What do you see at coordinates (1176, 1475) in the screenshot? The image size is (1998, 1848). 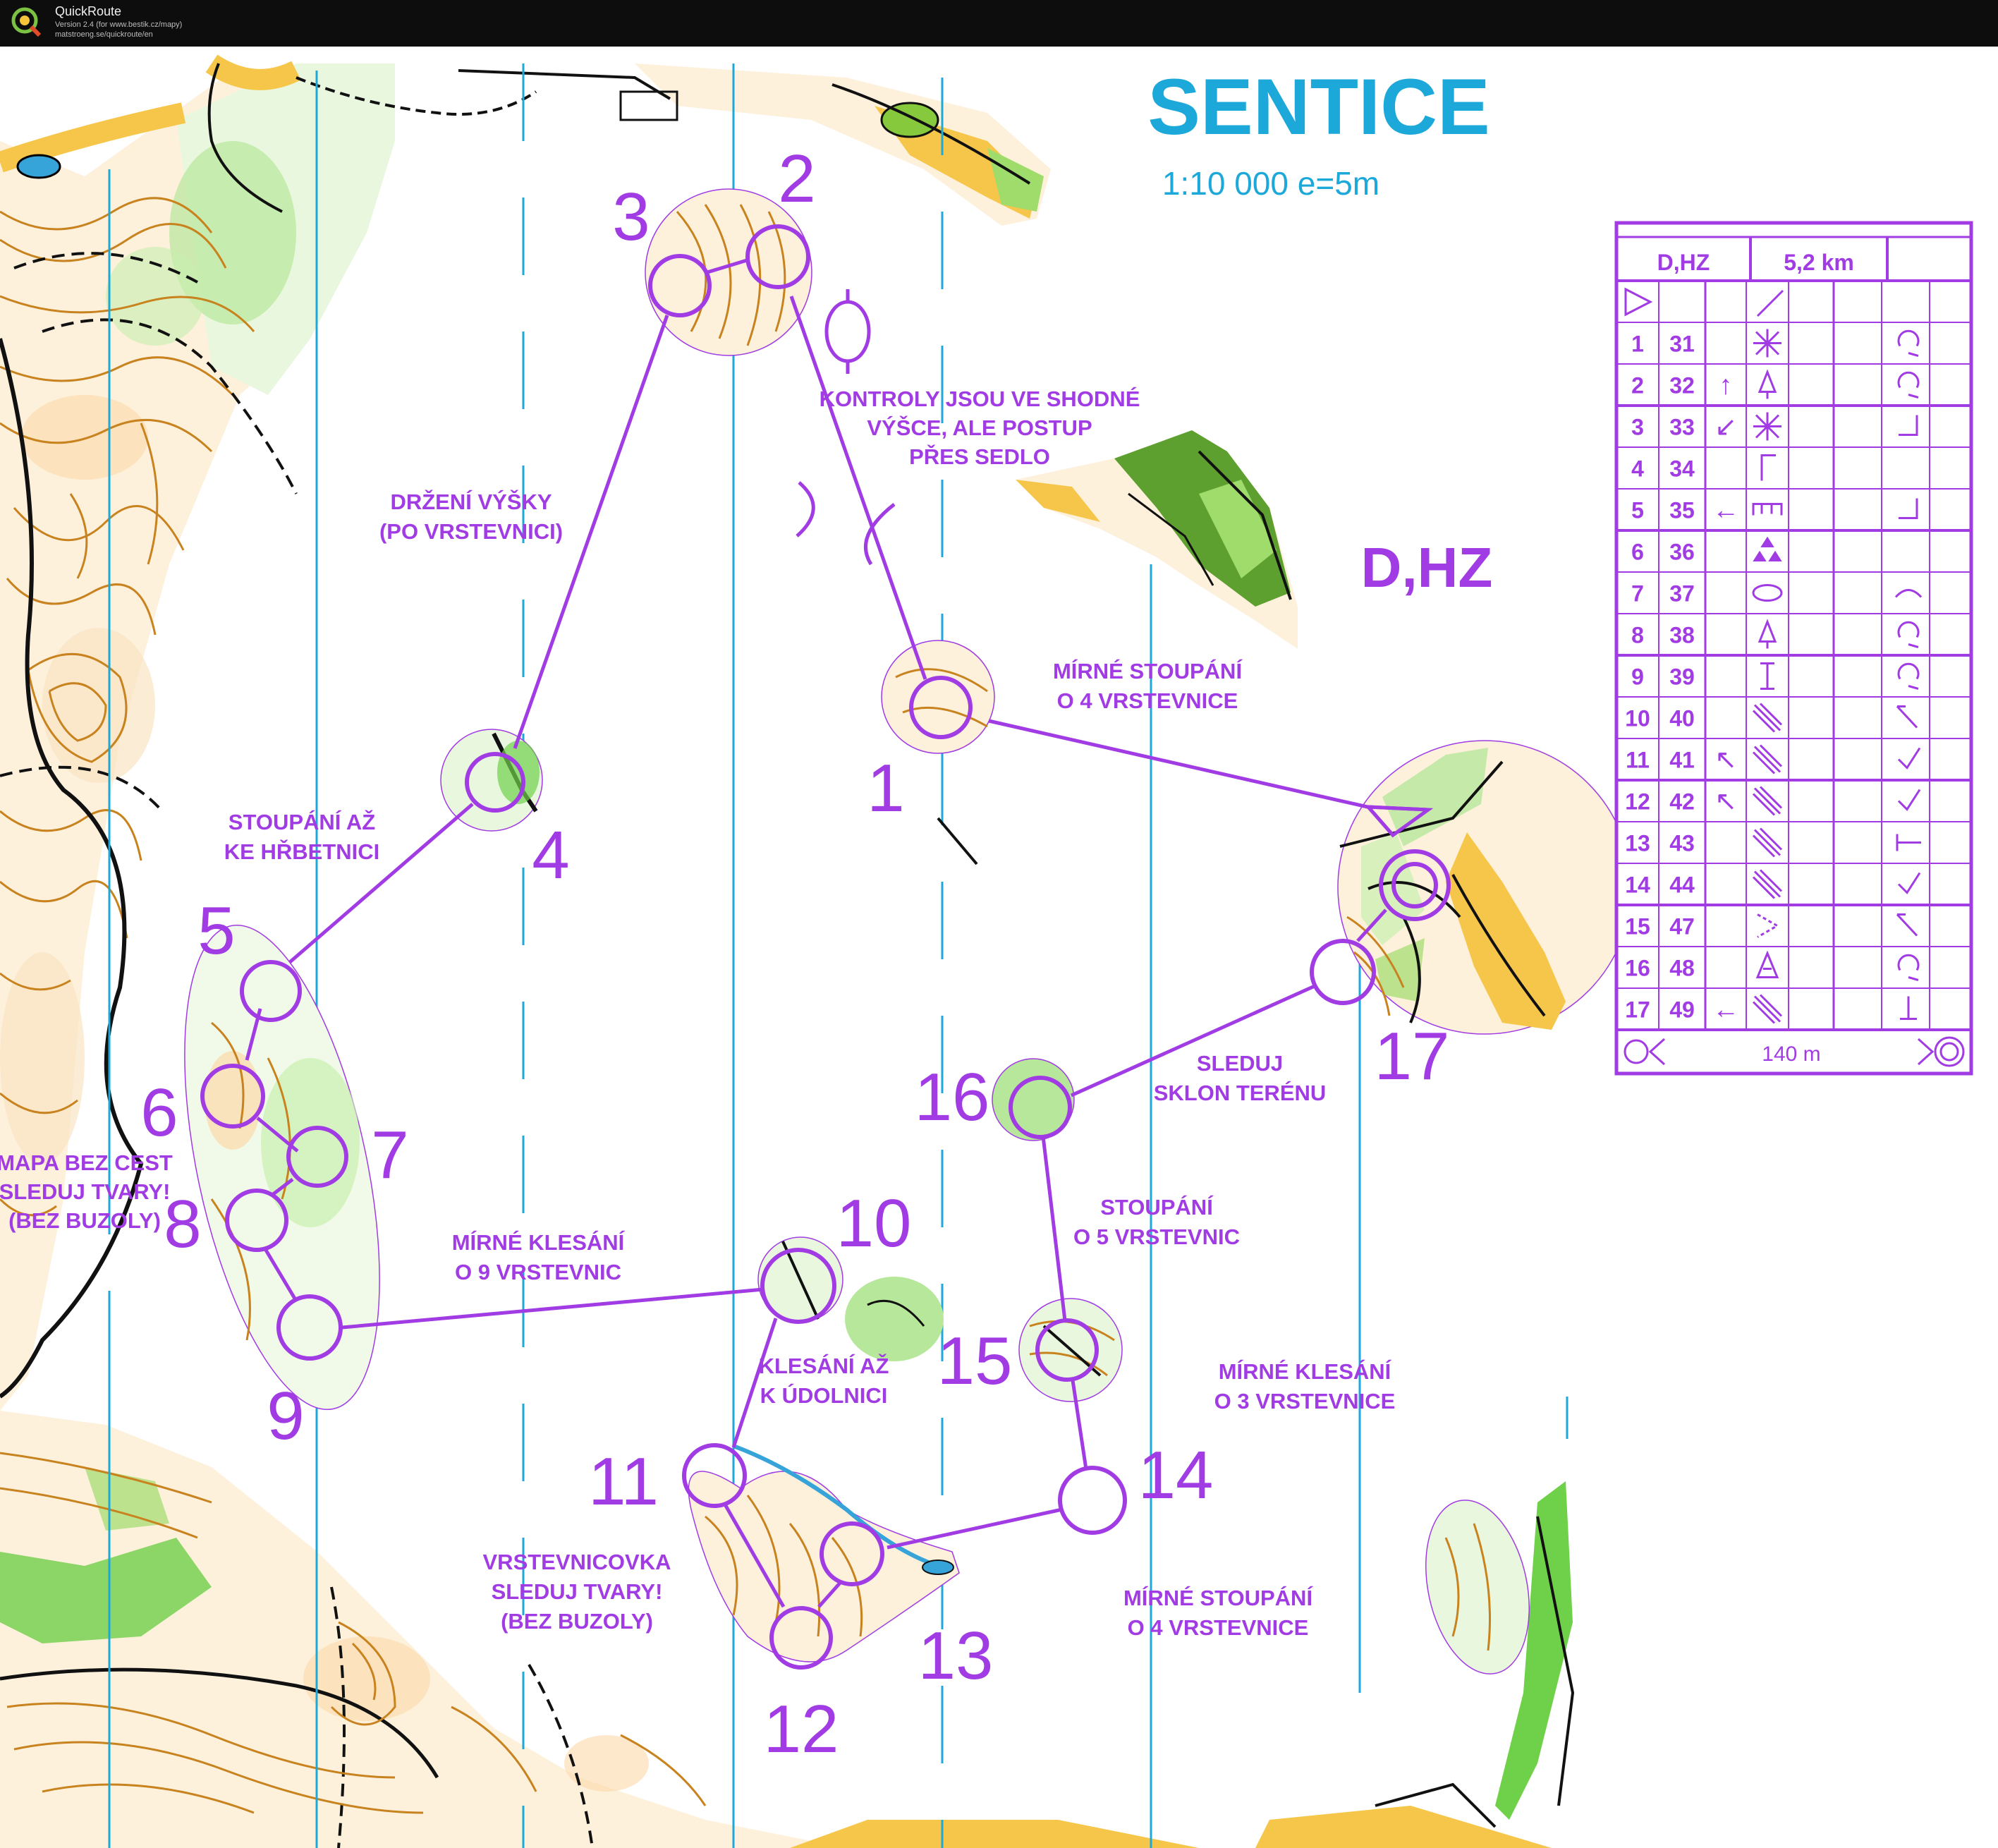 I see `control-number-14: 14` at bounding box center [1176, 1475].